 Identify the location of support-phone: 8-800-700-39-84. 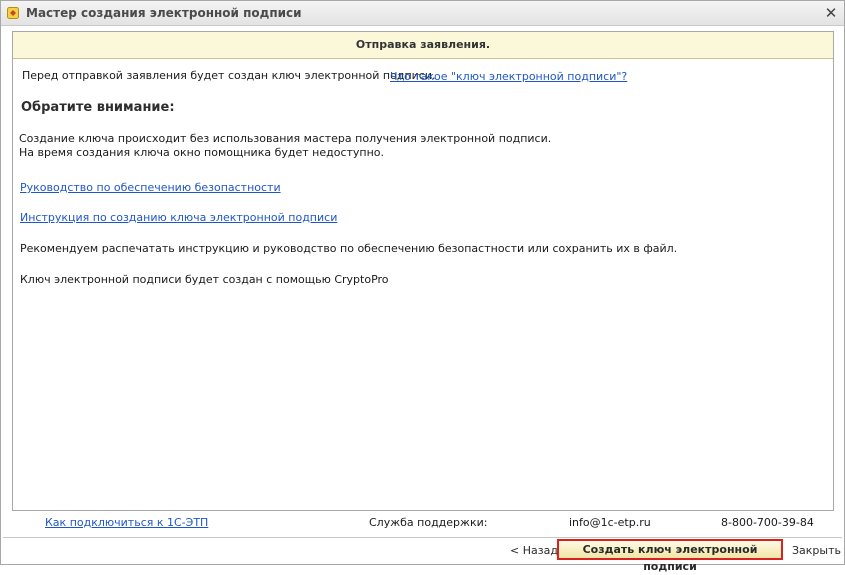
(767, 522).